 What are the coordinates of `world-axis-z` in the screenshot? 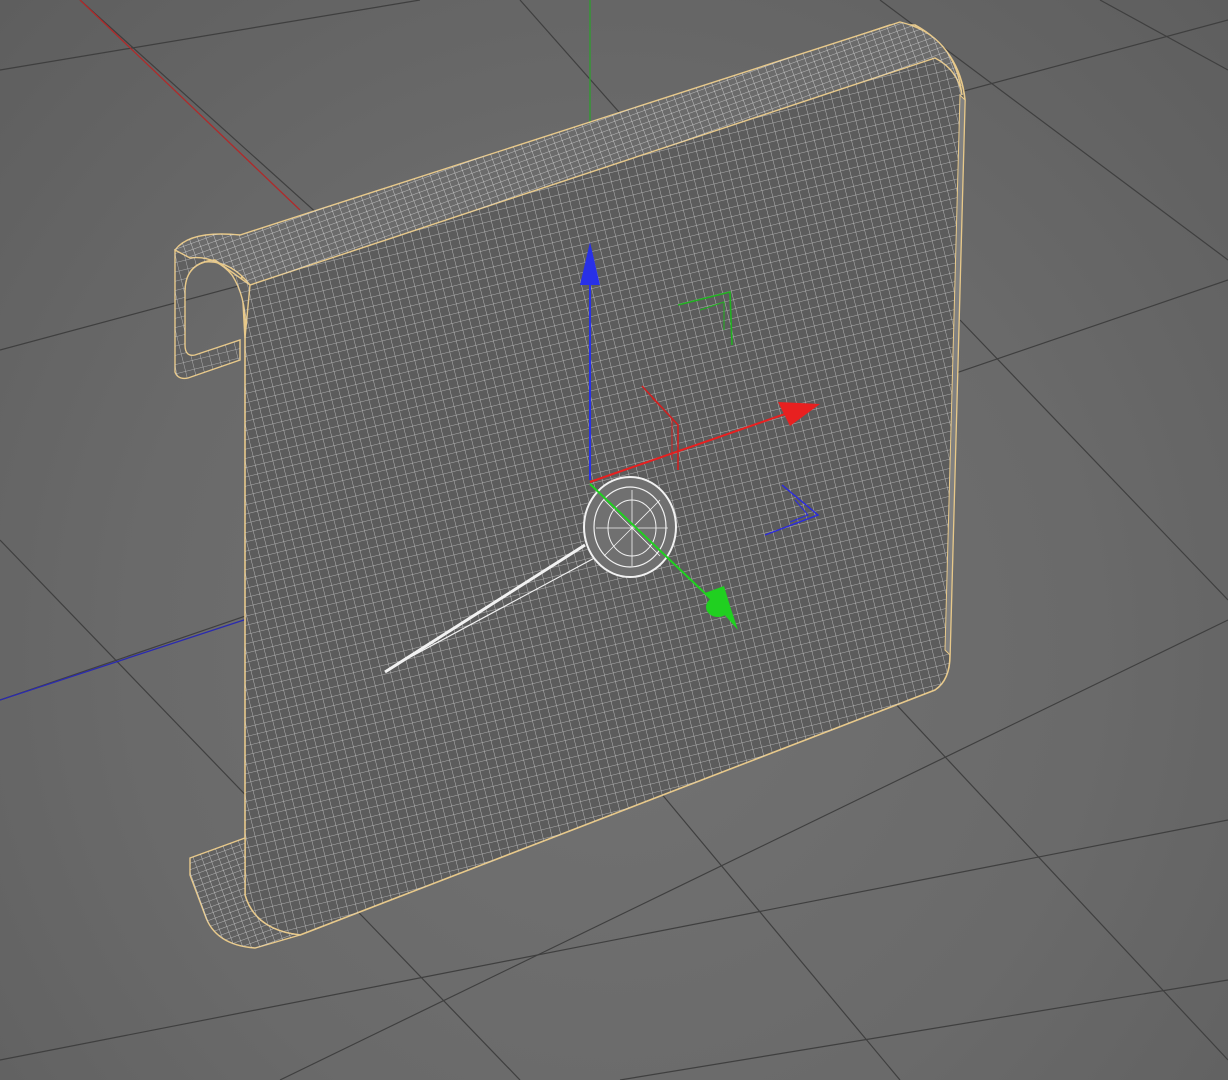 It's located at (125, 659).